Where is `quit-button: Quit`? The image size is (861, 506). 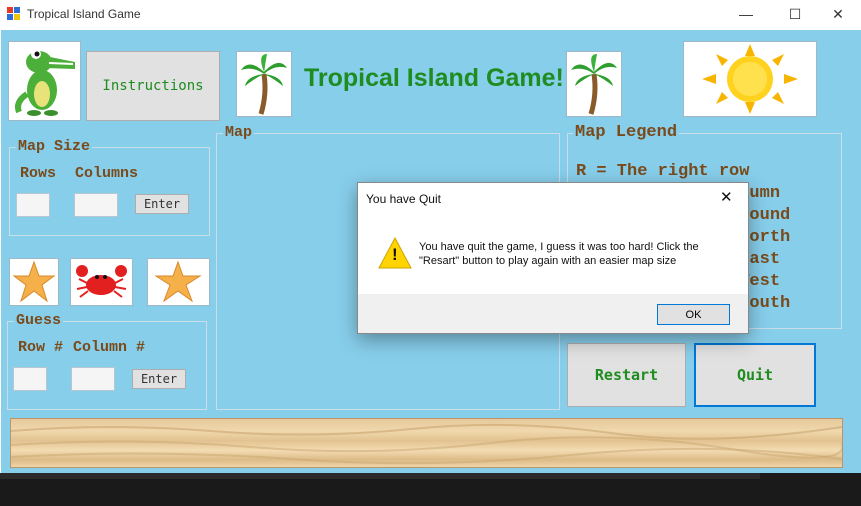
quit-button: Quit is located at coordinates (755, 375).